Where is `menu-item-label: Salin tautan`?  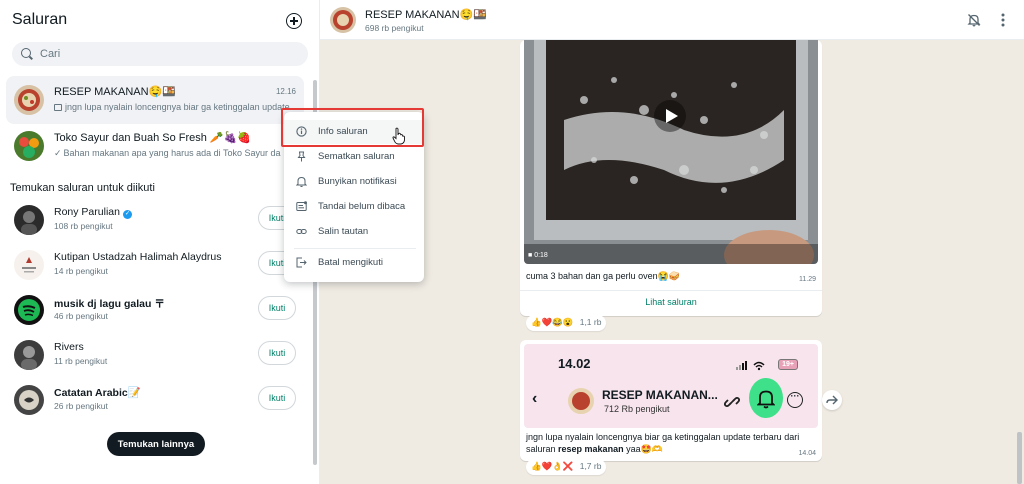
menu-item-label: Salin tautan is located at coordinates (343, 231).